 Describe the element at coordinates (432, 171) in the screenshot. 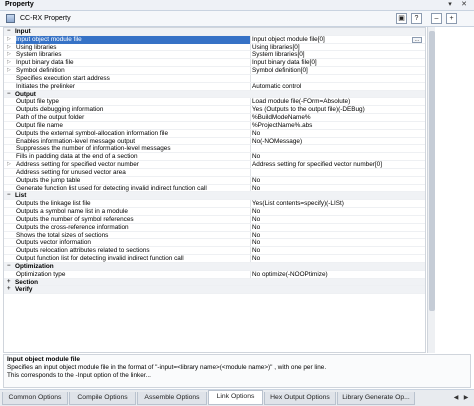

I see `scrollbar-thumb` at that location.